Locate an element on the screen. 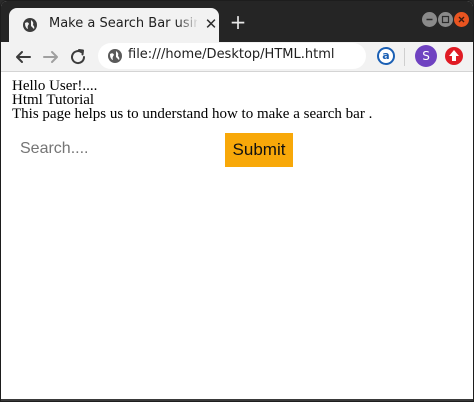 The image size is (474, 402). back-arrow-icon is located at coordinates (23, 57).